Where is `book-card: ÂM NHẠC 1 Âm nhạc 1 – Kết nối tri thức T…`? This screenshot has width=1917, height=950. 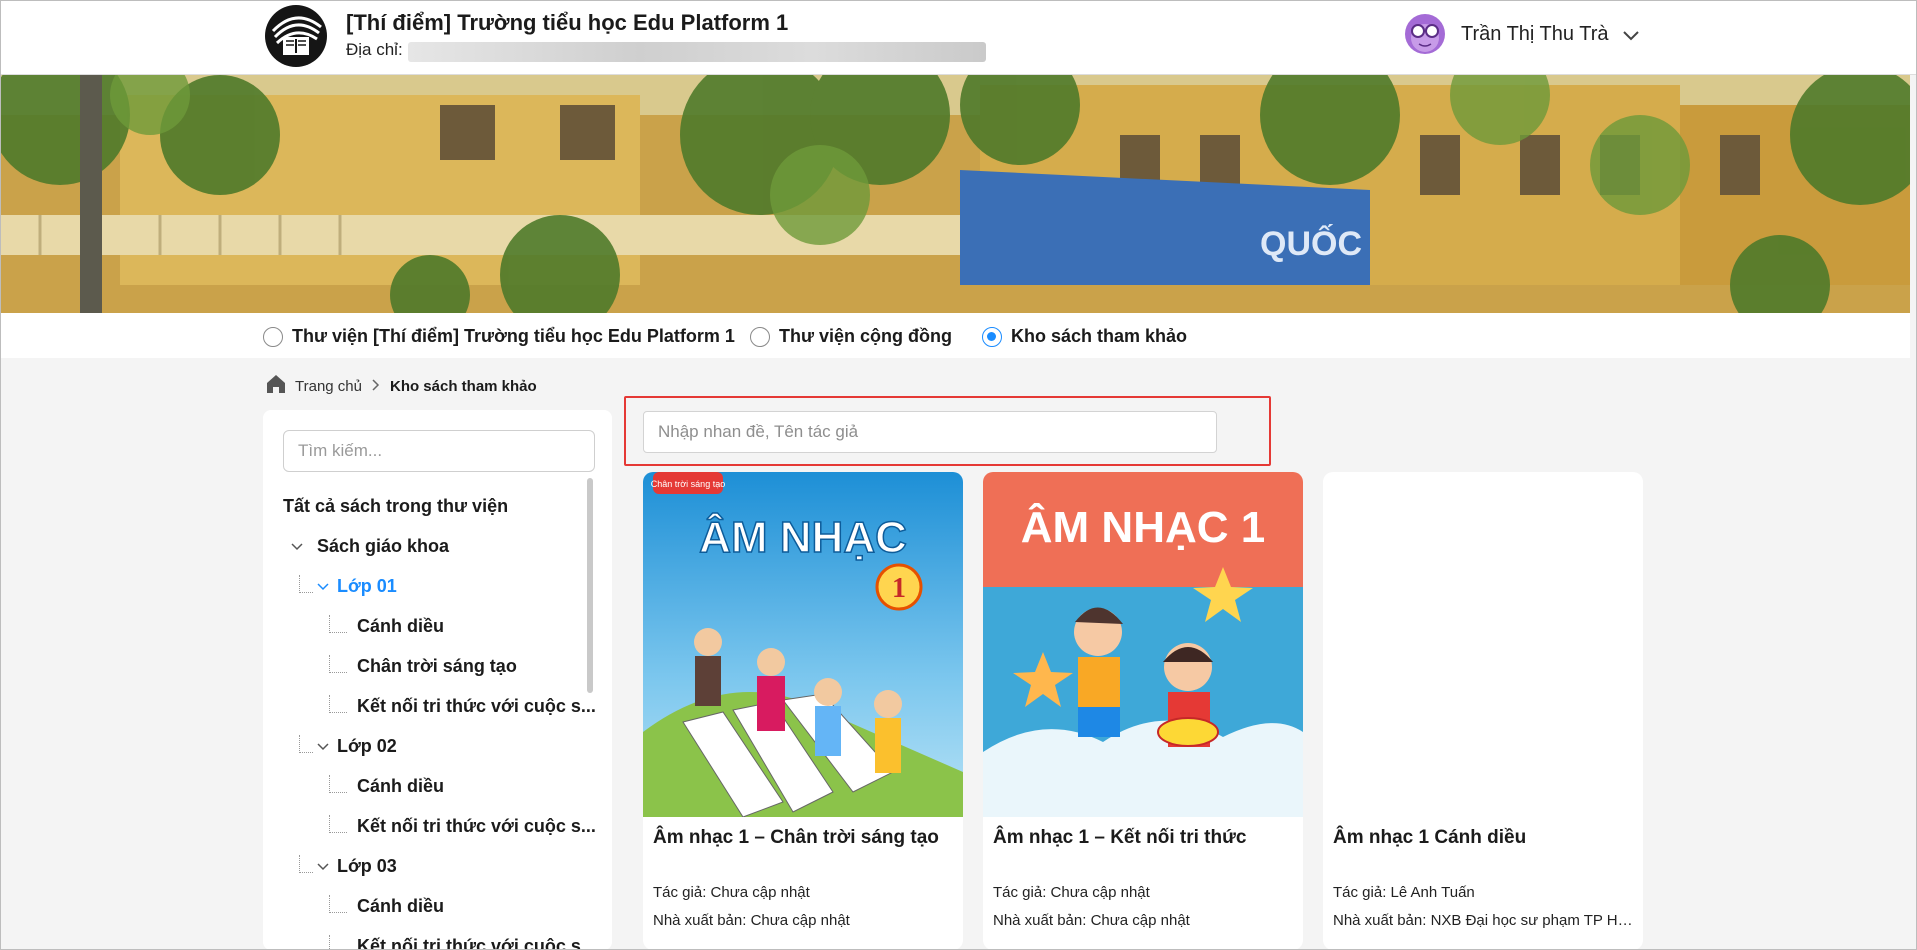 book-card: ÂM NHẠC 1 Âm nhạc 1 – Kết nối tri thức T… is located at coordinates (1143, 711).